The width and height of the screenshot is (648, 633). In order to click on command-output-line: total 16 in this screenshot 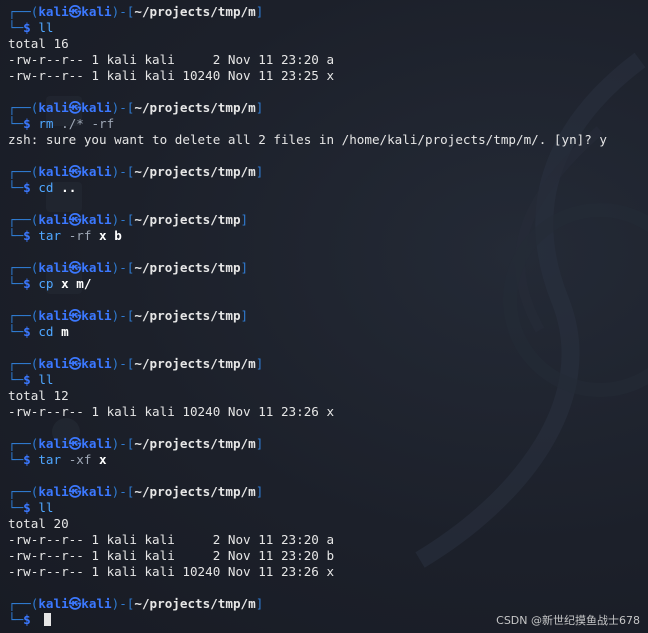, I will do `click(326, 44)`.